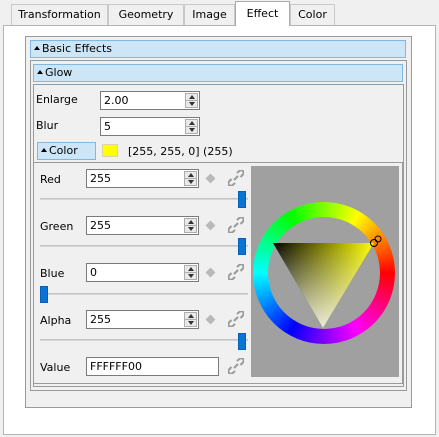  What do you see at coordinates (47, 125) in the screenshot?
I see `blur-label: Blur` at bounding box center [47, 125].